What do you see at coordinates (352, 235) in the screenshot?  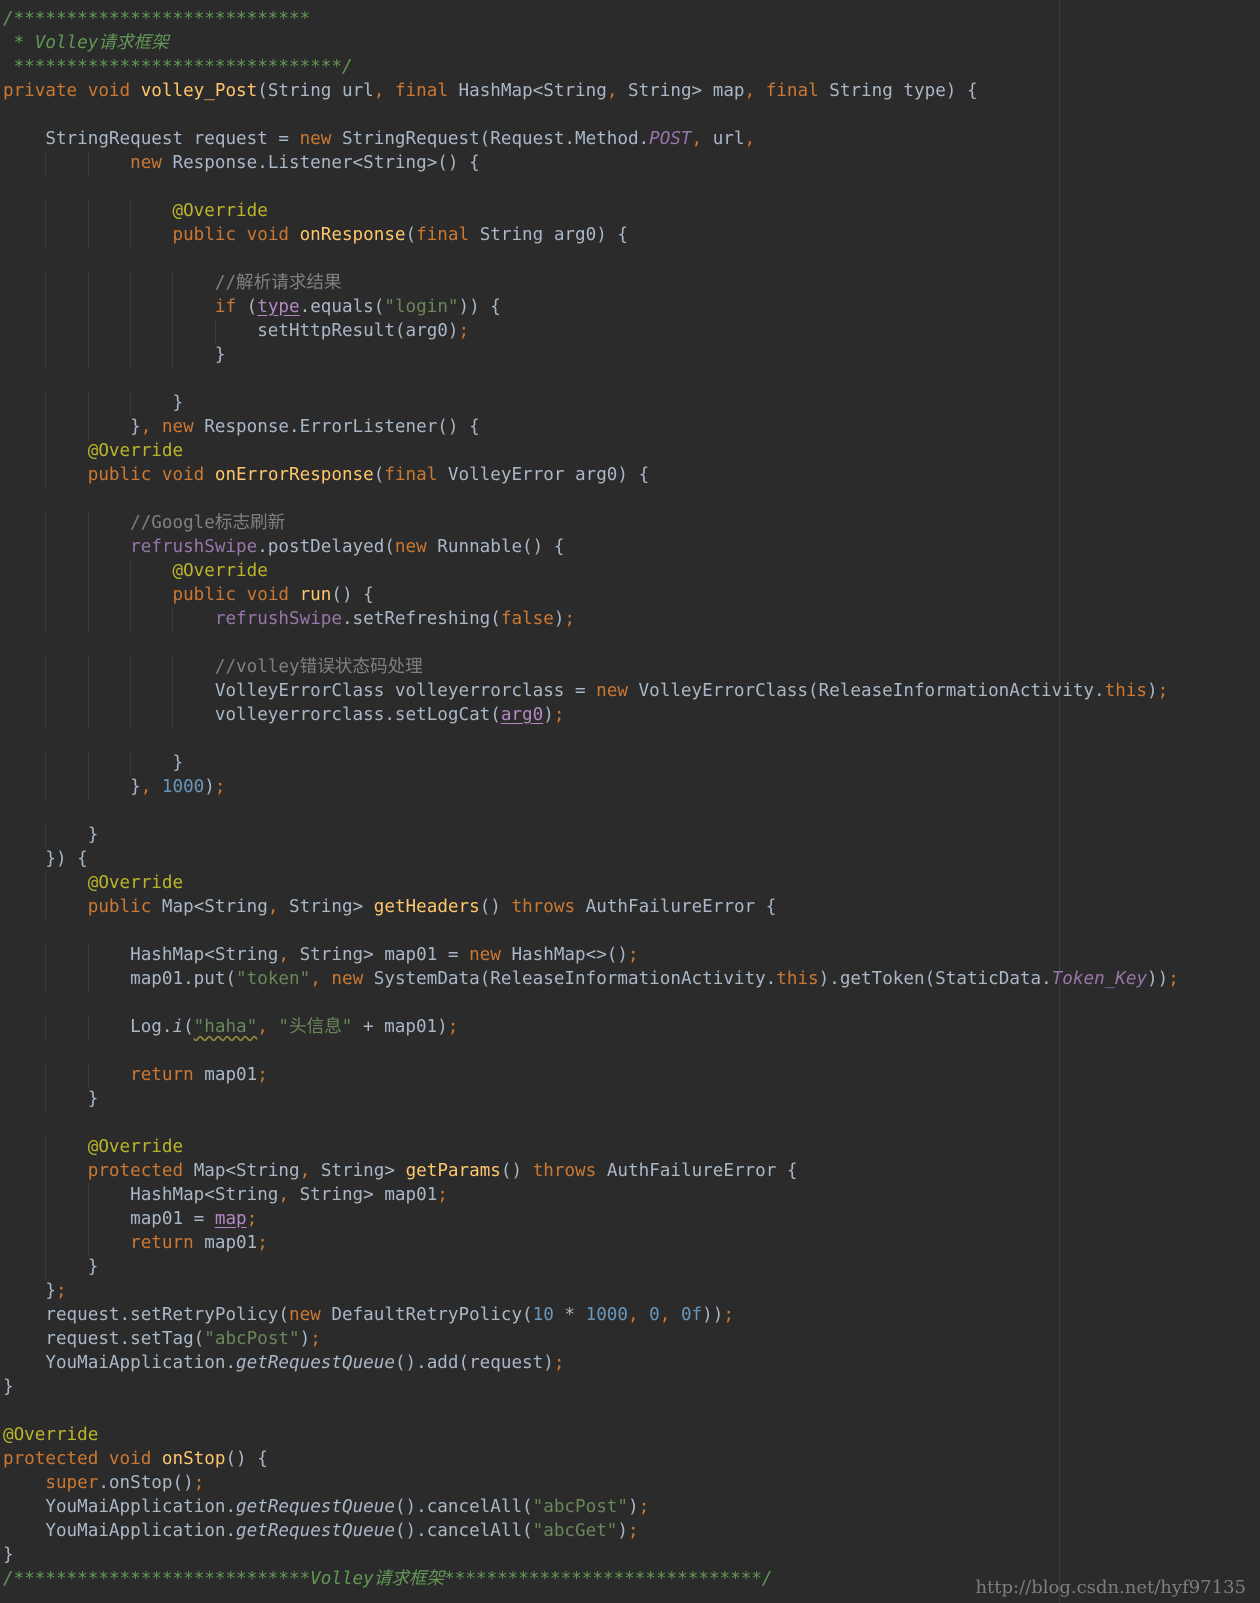 I see `method-name: onResponse` at bounding box center [352, 235].